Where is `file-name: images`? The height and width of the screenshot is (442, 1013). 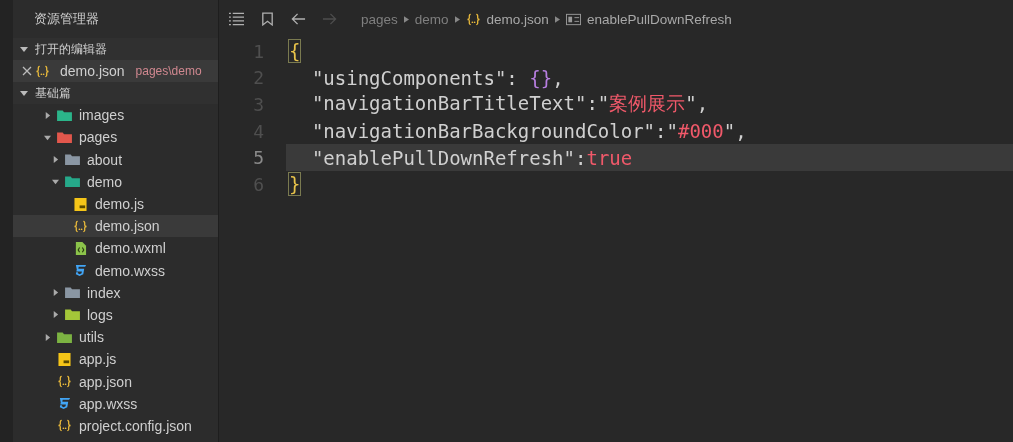 file-name: images is located at coordinates (102, 115).